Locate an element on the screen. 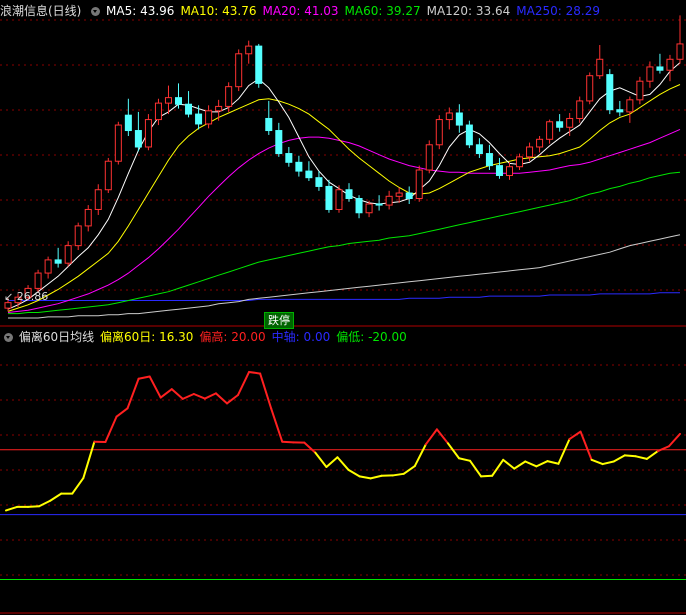  sub-title: 偏离60日均线 is located at coordinates (56, 337).